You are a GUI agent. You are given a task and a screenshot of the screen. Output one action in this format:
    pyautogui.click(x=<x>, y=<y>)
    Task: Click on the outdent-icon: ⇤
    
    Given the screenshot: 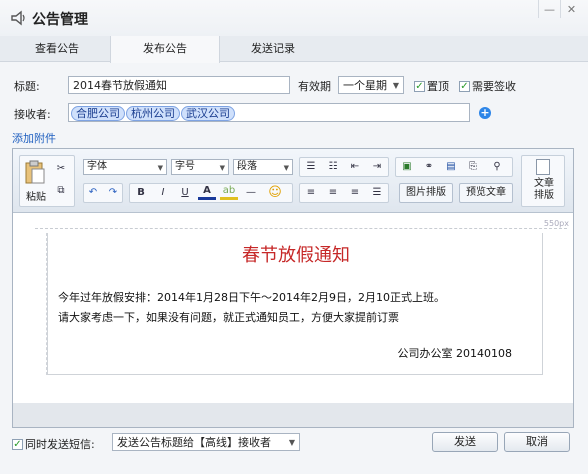 What is the action you would take?
    pyautogui.click(x=355, y=167)
    